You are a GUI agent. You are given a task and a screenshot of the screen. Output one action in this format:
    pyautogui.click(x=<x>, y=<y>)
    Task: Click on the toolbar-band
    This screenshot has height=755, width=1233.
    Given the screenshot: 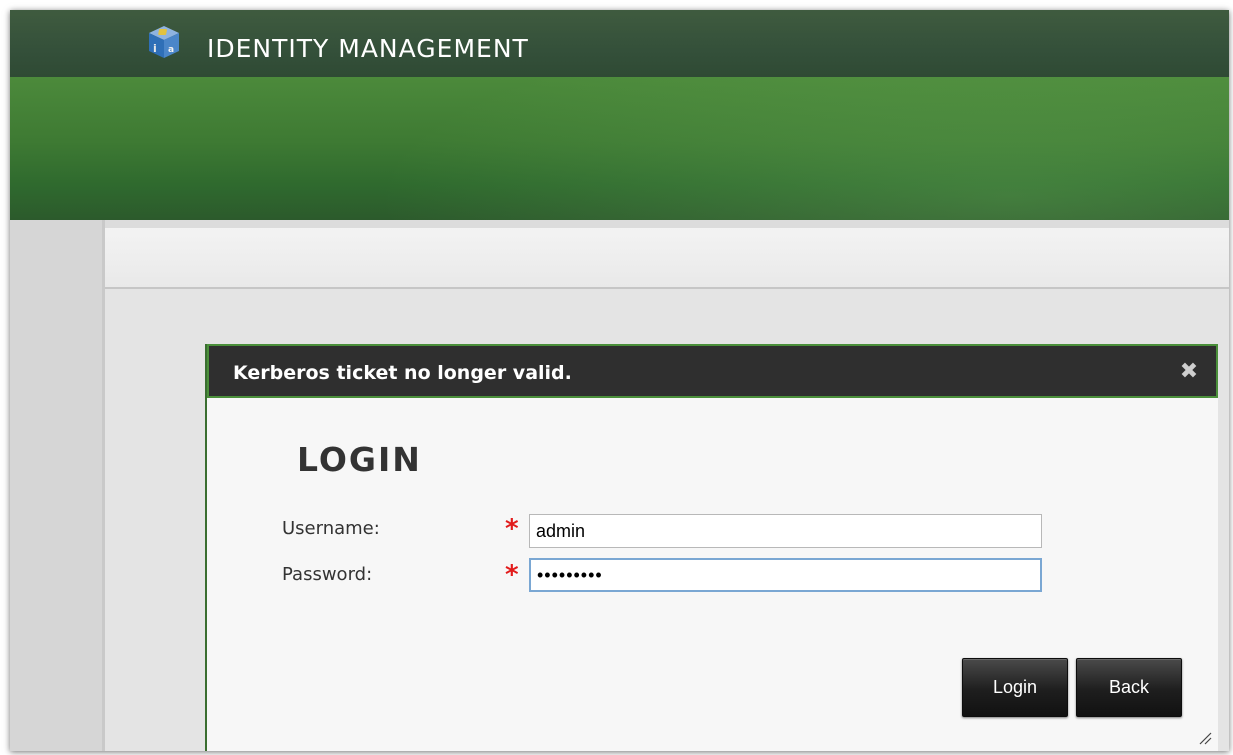 What is the action you would take?
    pyautogui.click(x=667, y=258)
    